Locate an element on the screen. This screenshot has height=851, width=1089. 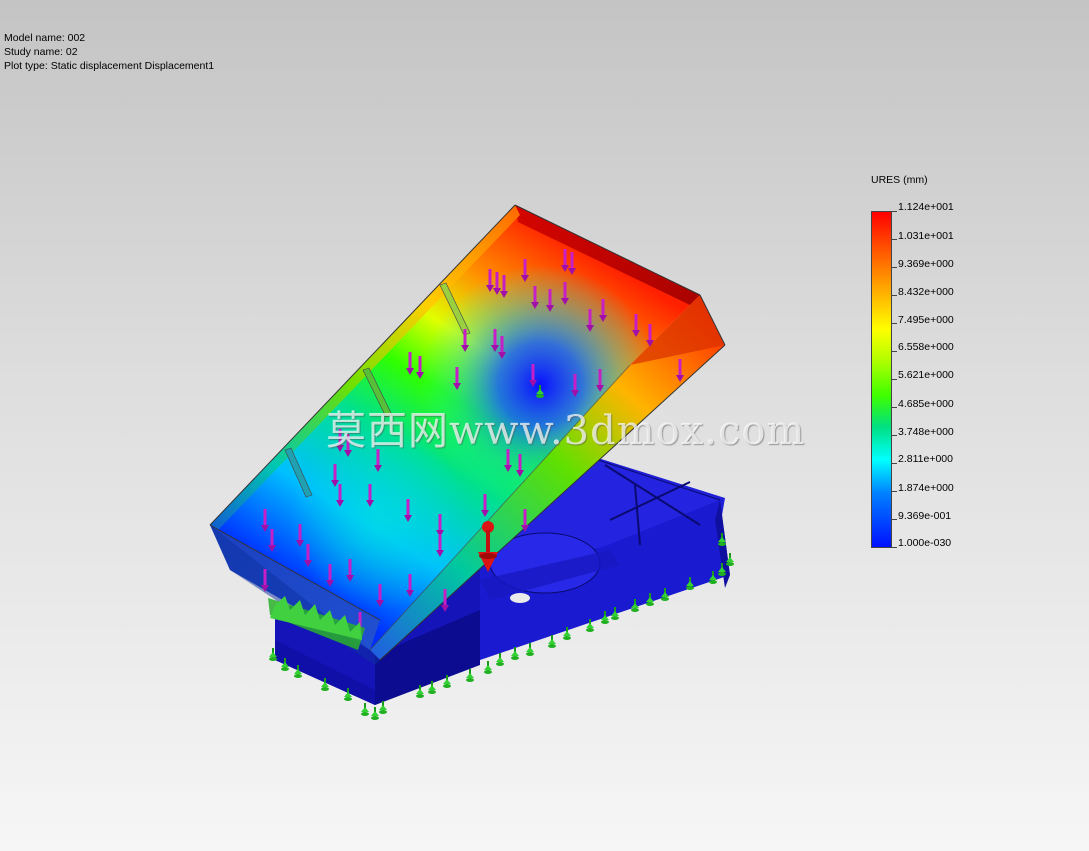
legend-label: 2.811e+000 is located at coordinates (925, 459).